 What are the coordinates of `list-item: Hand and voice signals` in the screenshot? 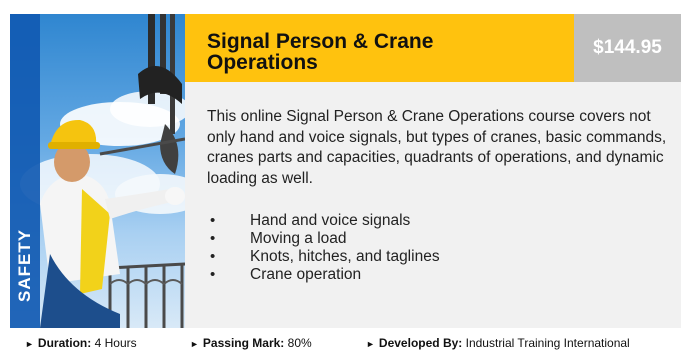 It's located at (323, 221).